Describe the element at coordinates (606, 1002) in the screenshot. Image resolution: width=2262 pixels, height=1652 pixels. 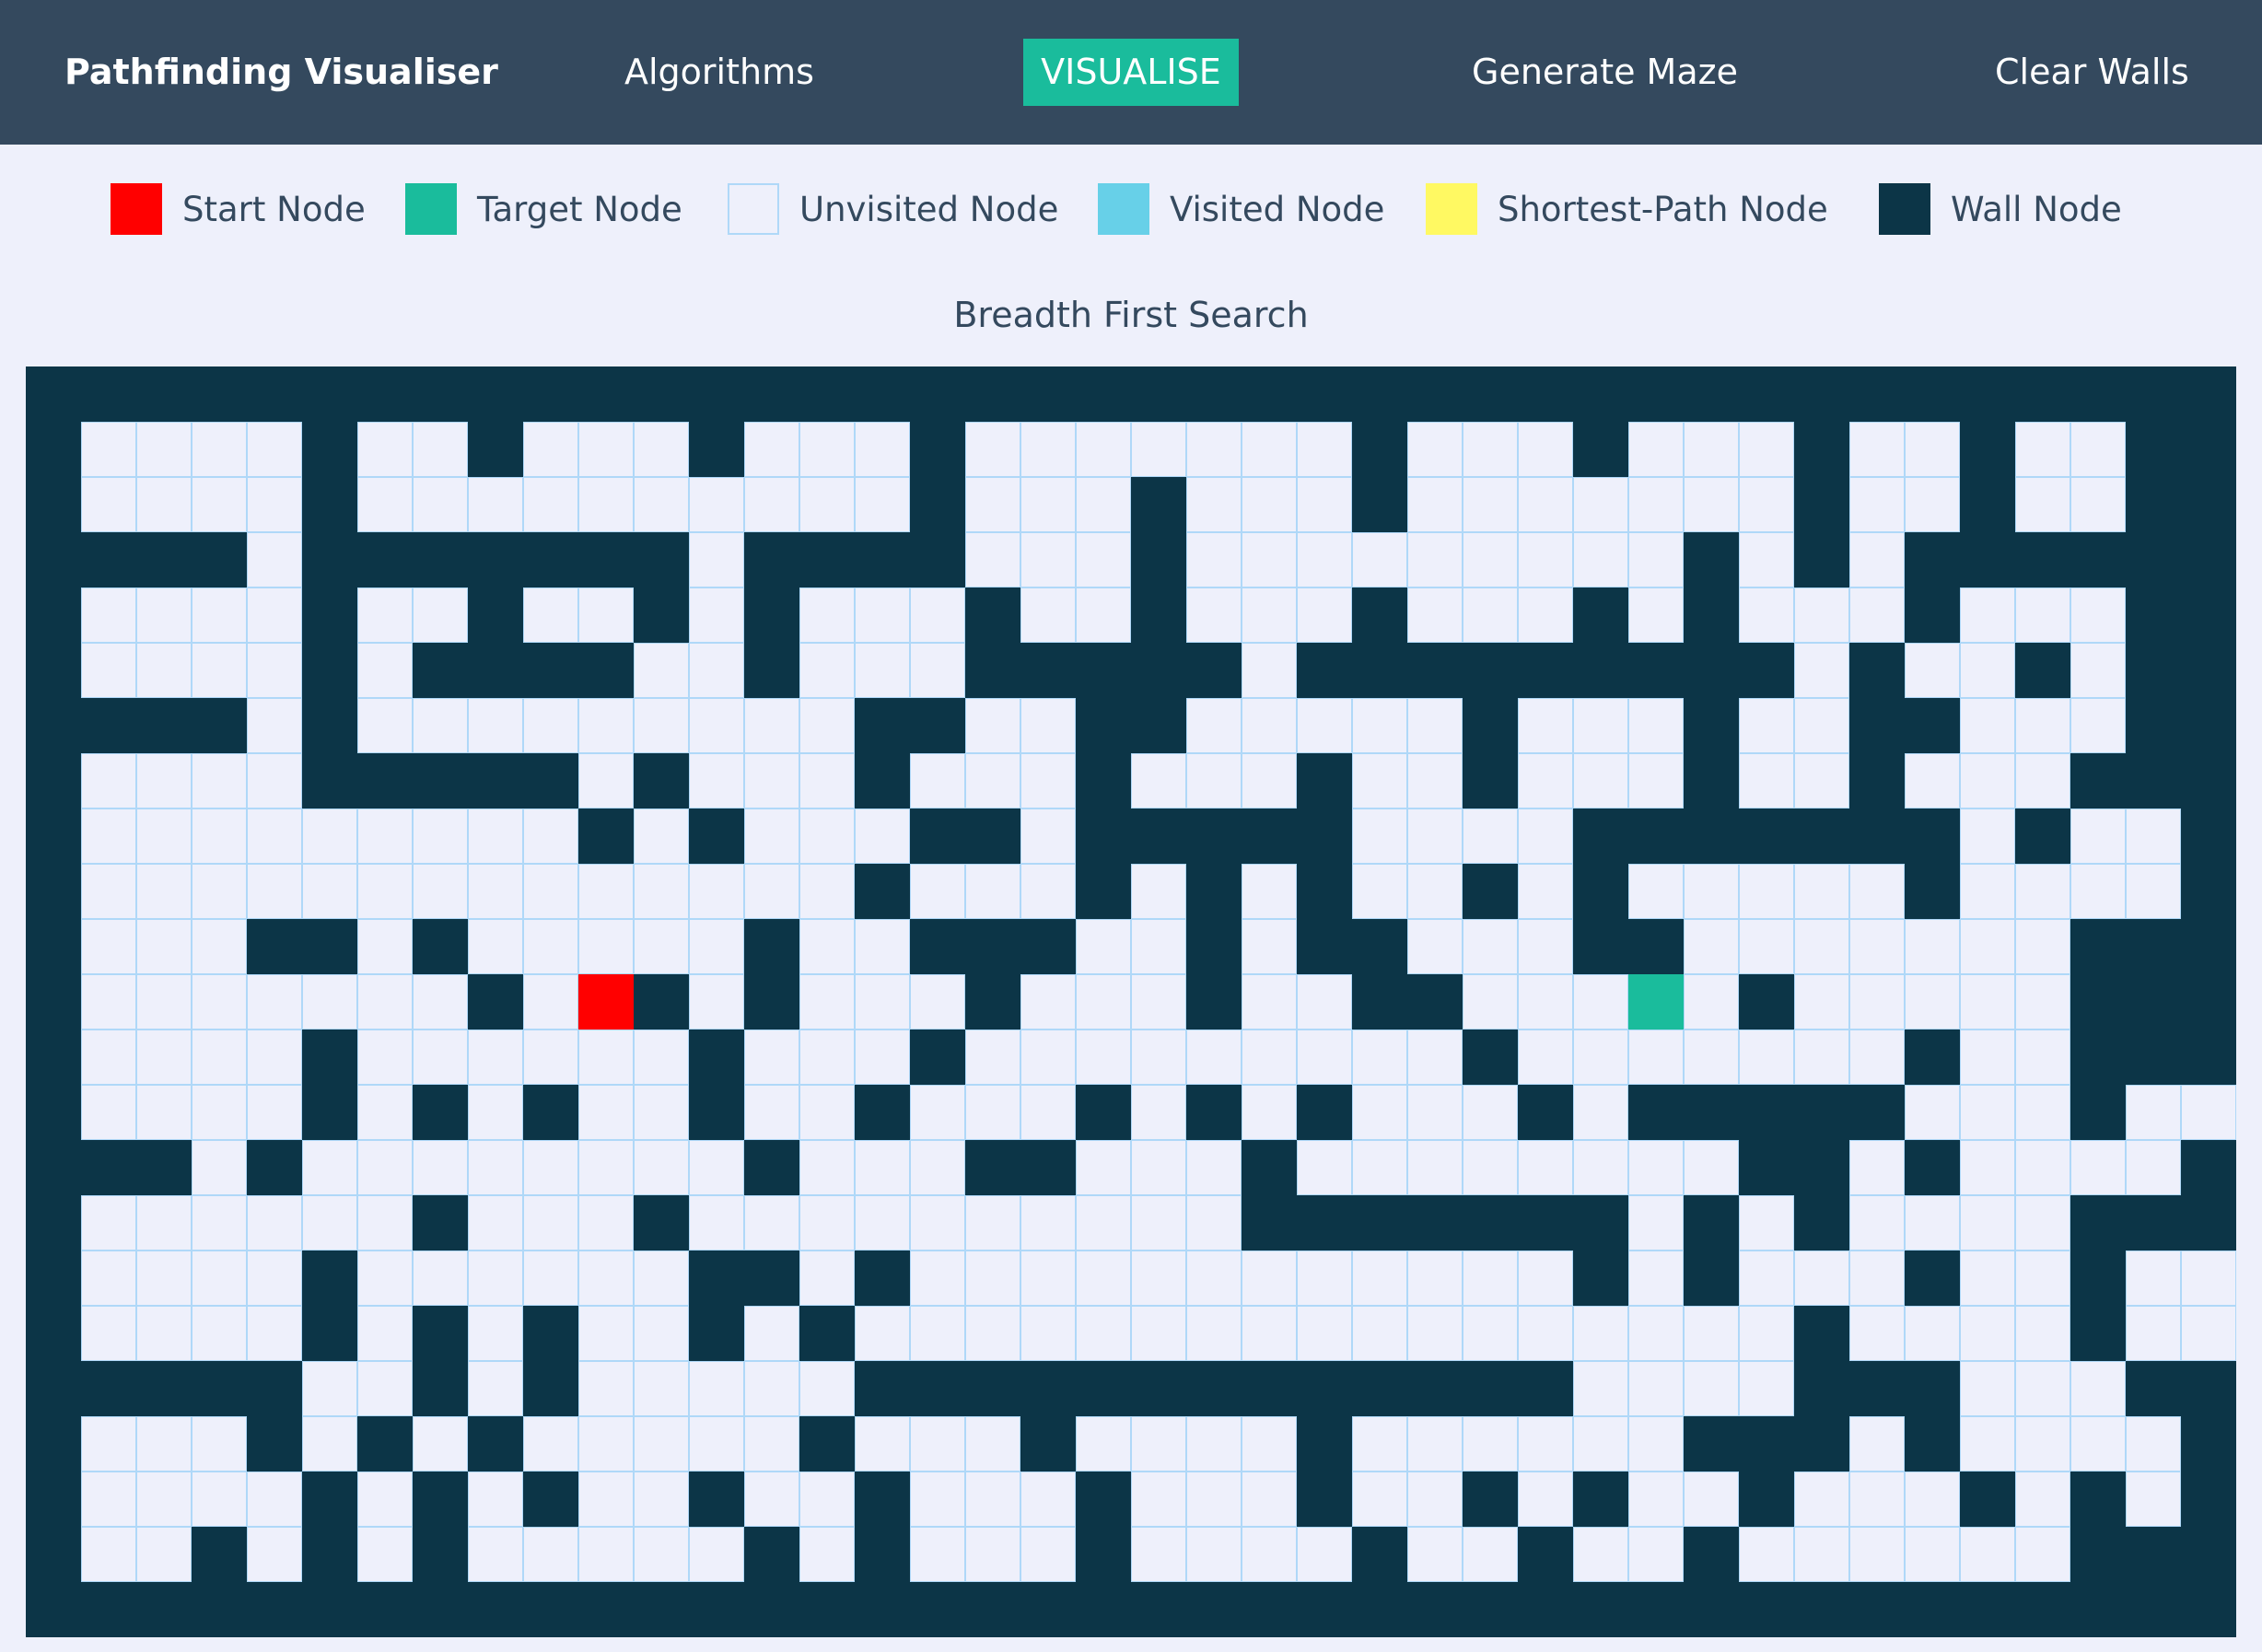
I see `start-node` at that location.